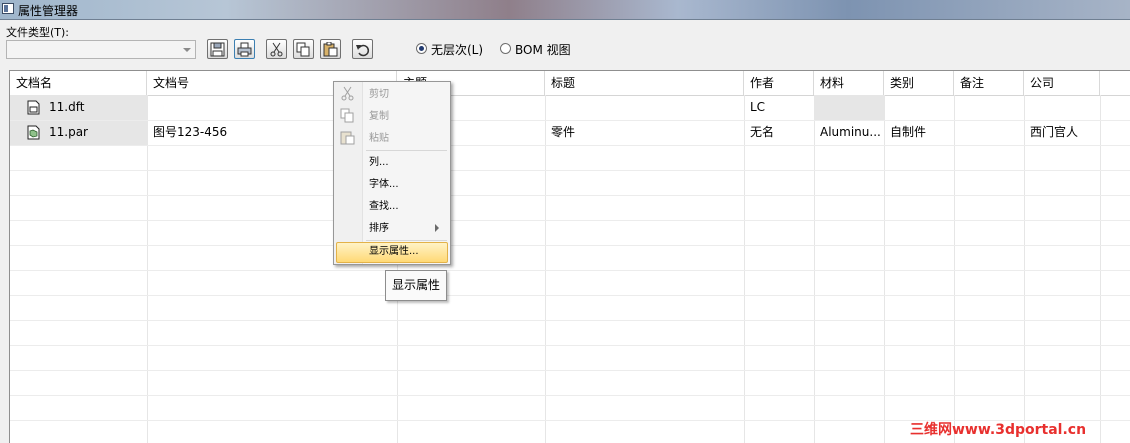 This screenshot has height=443, width=1130. I want to click on col-header-doc-name: 文档名, so click(78, 83).